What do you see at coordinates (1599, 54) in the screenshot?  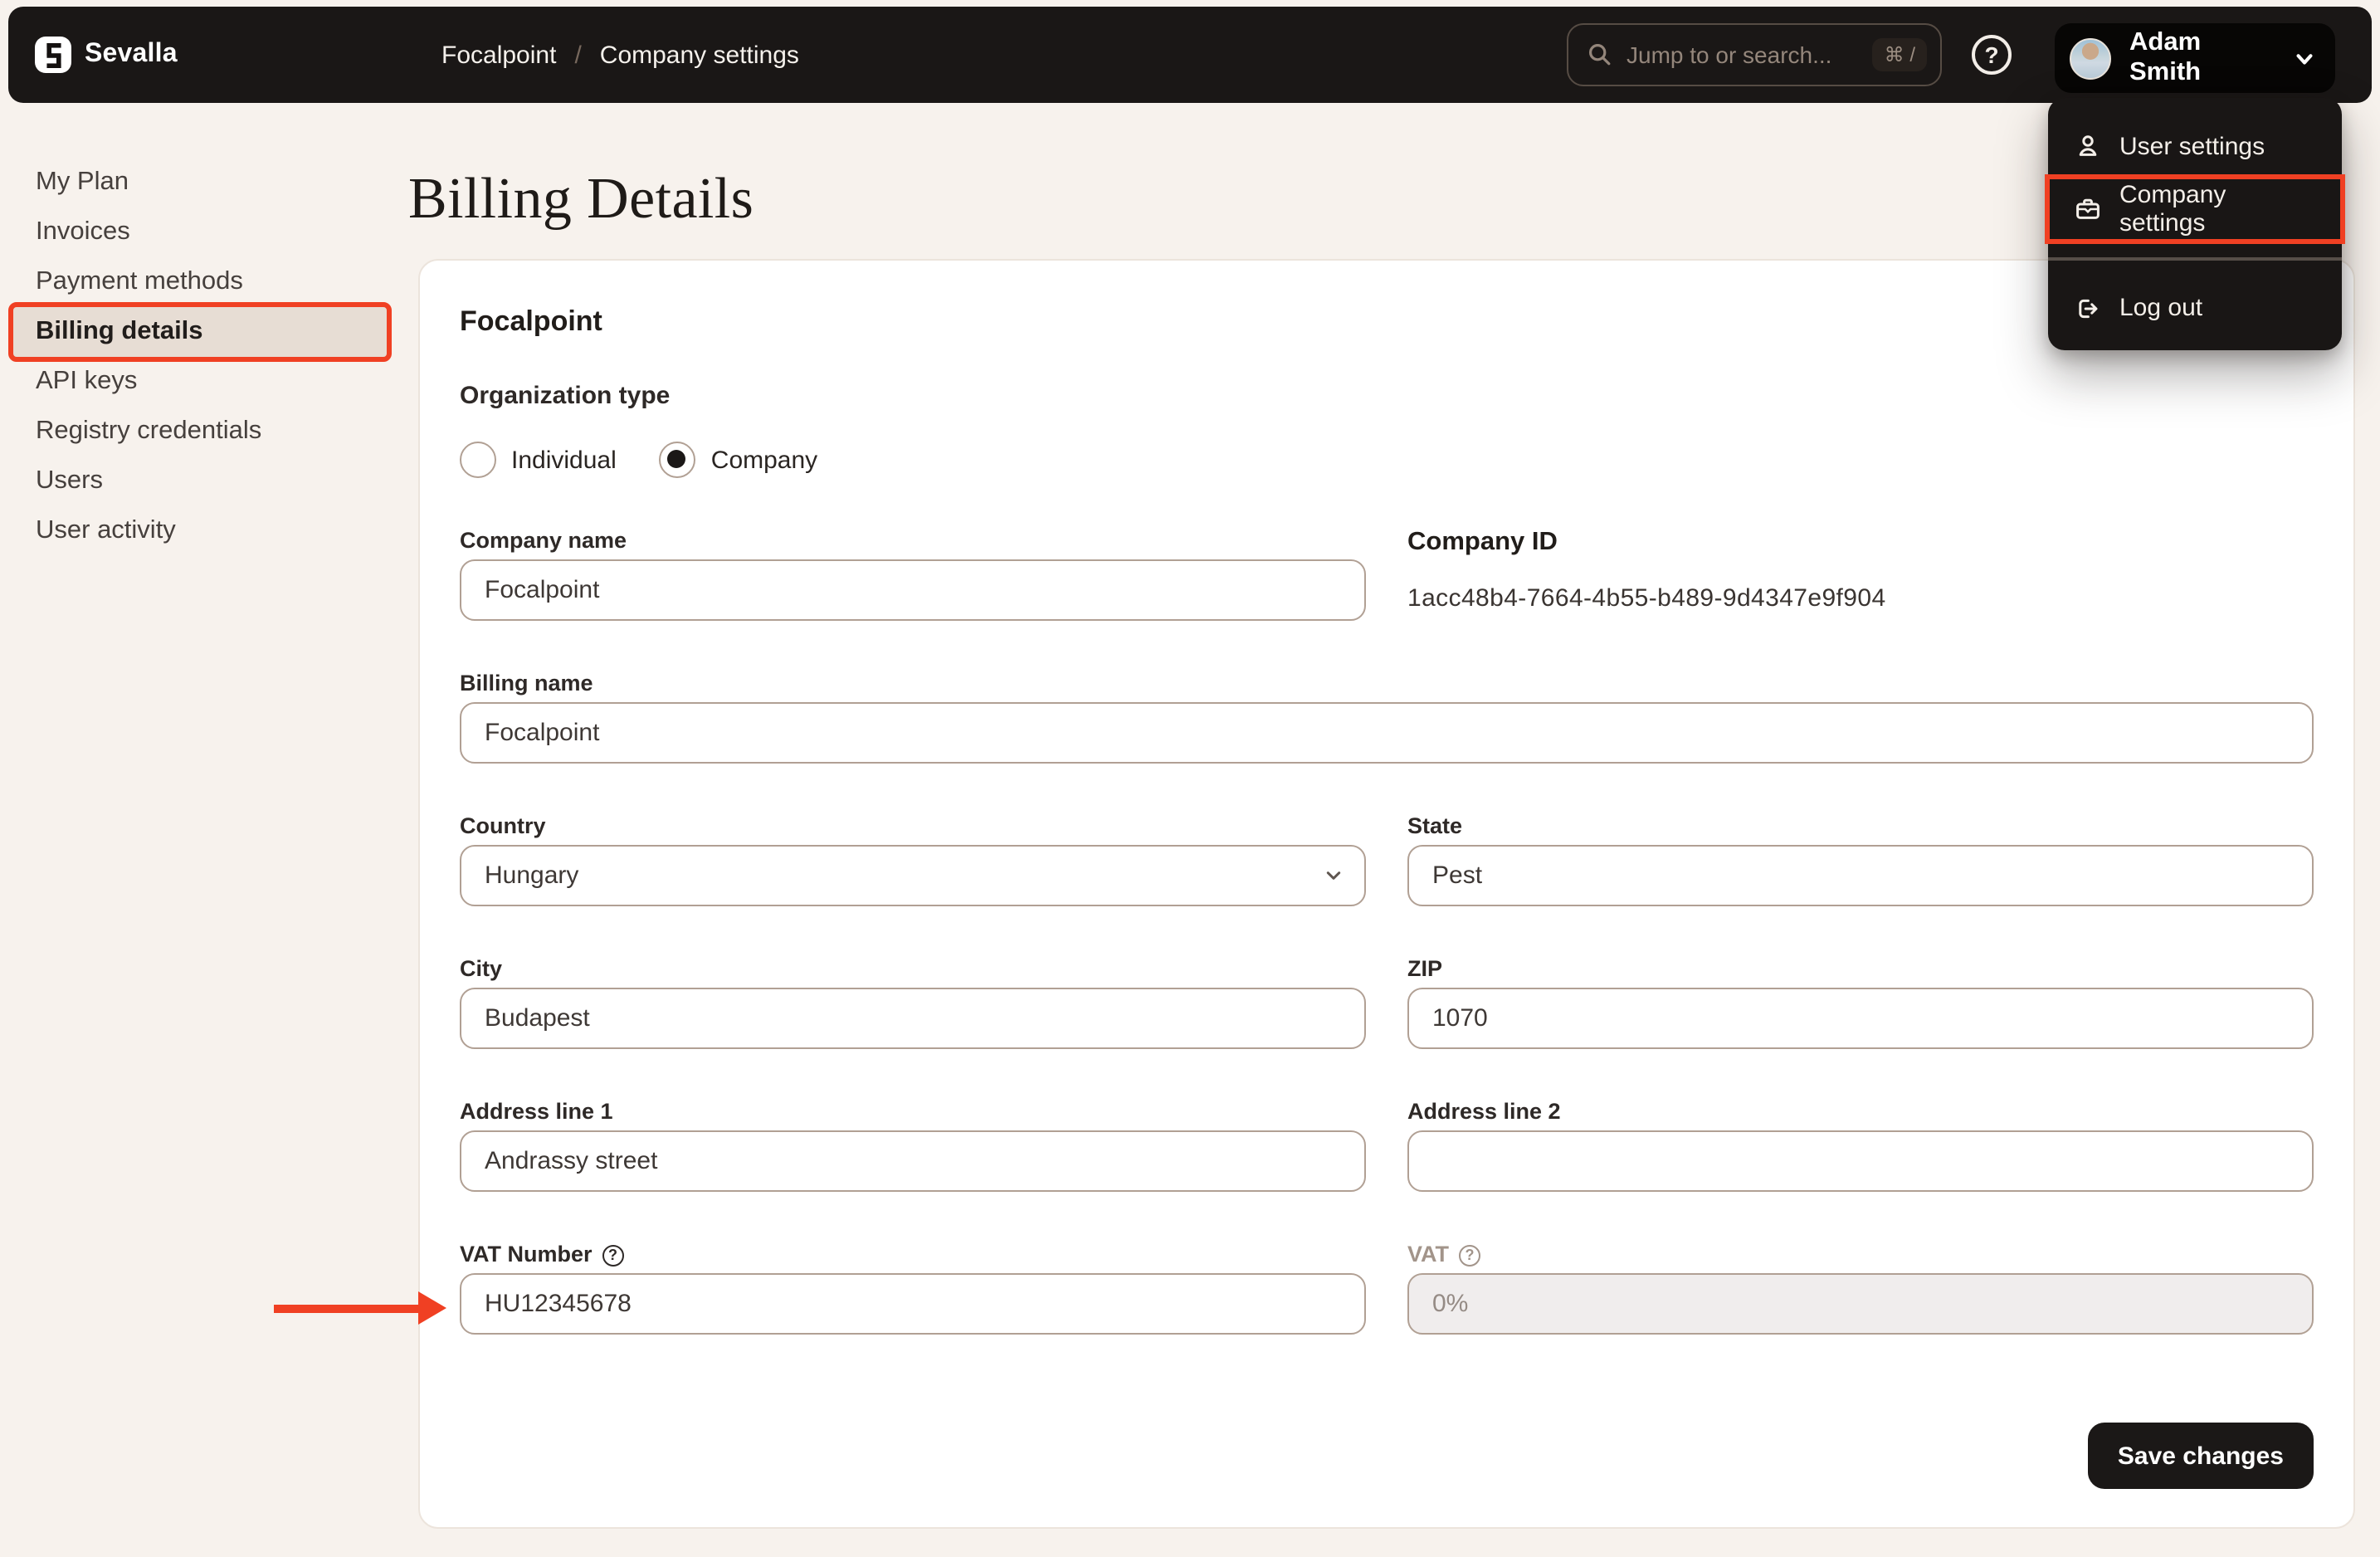 I see `search-icon` at bounding box center [1599, 54].